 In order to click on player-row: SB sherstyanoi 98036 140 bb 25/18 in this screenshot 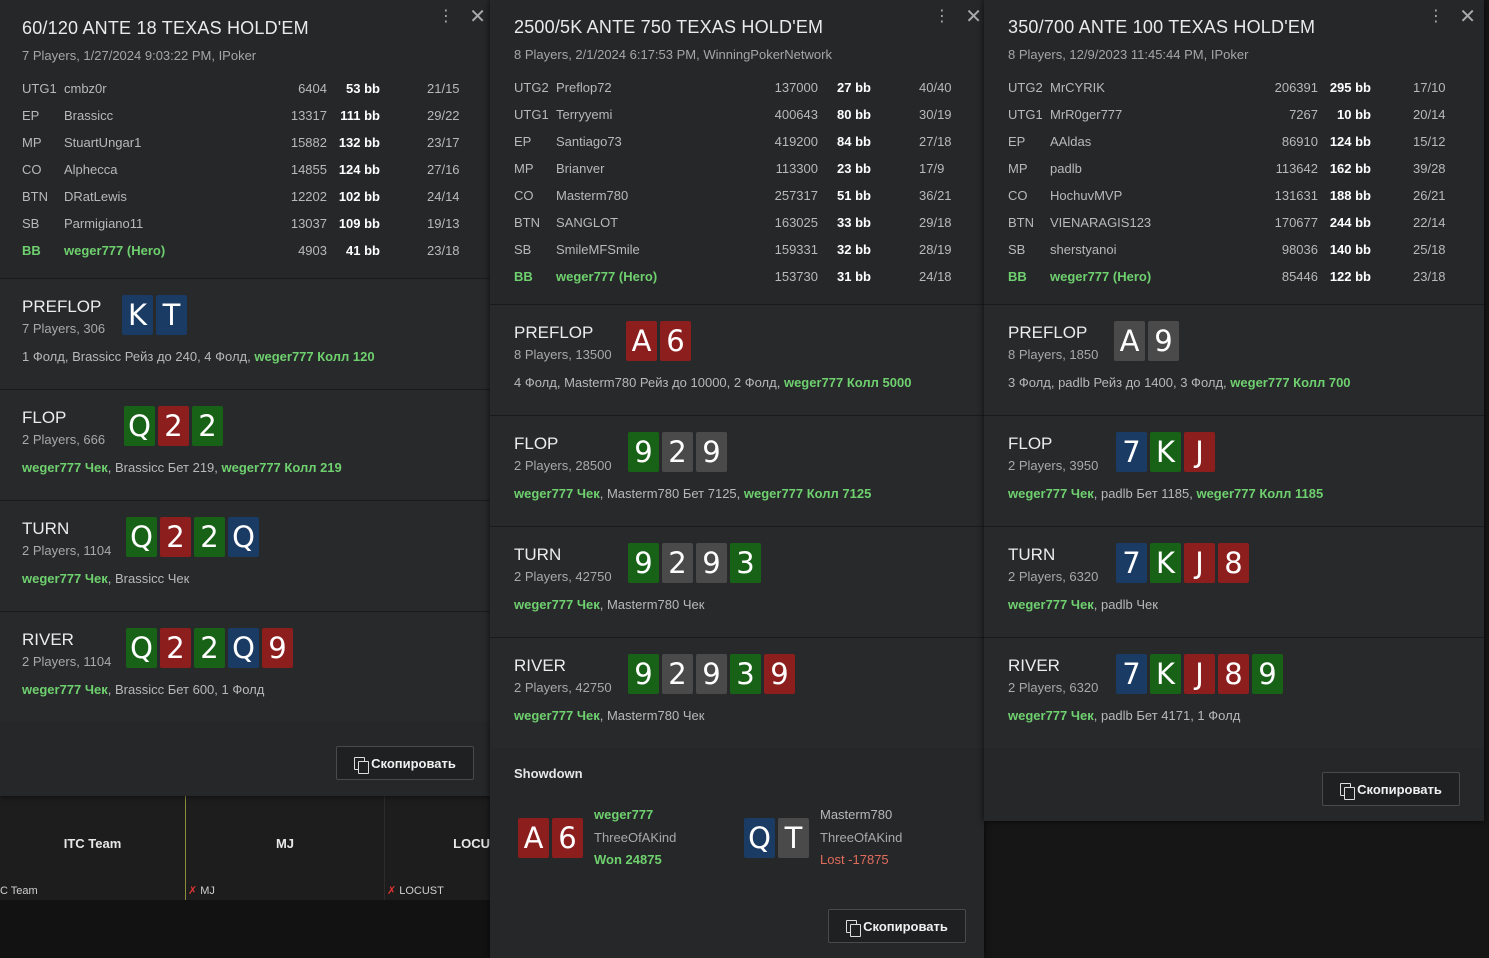, I will do `click(1235, 251)`.